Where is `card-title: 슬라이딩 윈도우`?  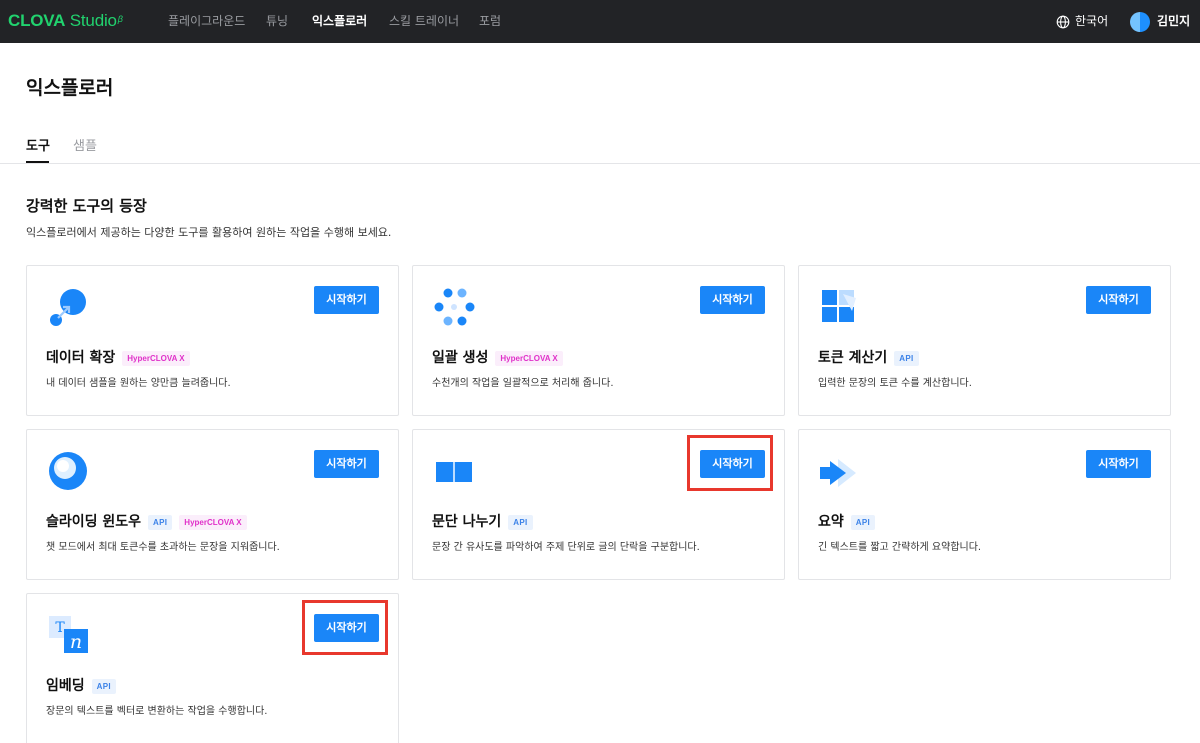 card-title: 슬라이딩 윈도우 is located at coordinates (94, 522).